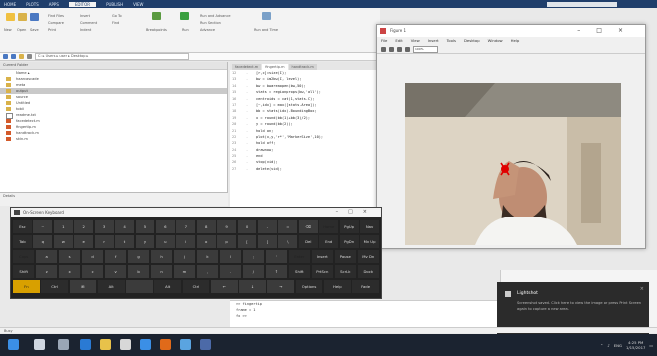 The height and width of the screenshot is (356, 657). What do you see at coordinates (252, 286) in the screenshot?
I see `key: ↓` at bounding box center [252, 286].